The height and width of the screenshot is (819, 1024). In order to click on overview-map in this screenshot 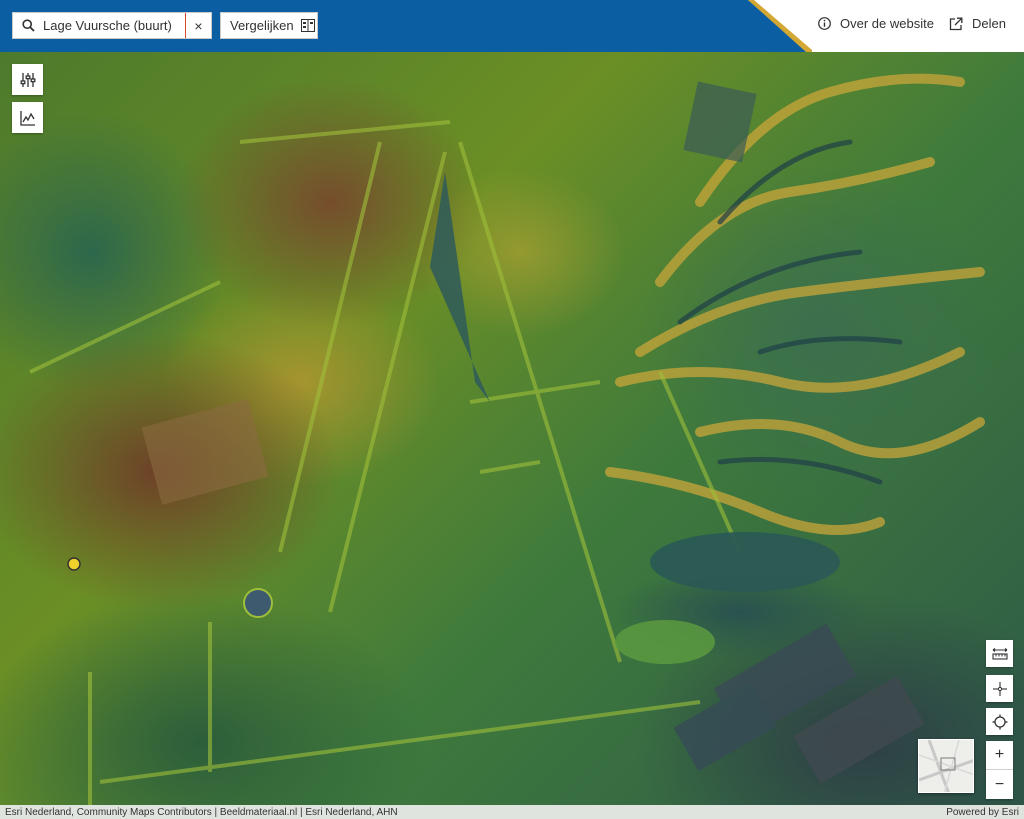, I will do `click(946, 766)`.